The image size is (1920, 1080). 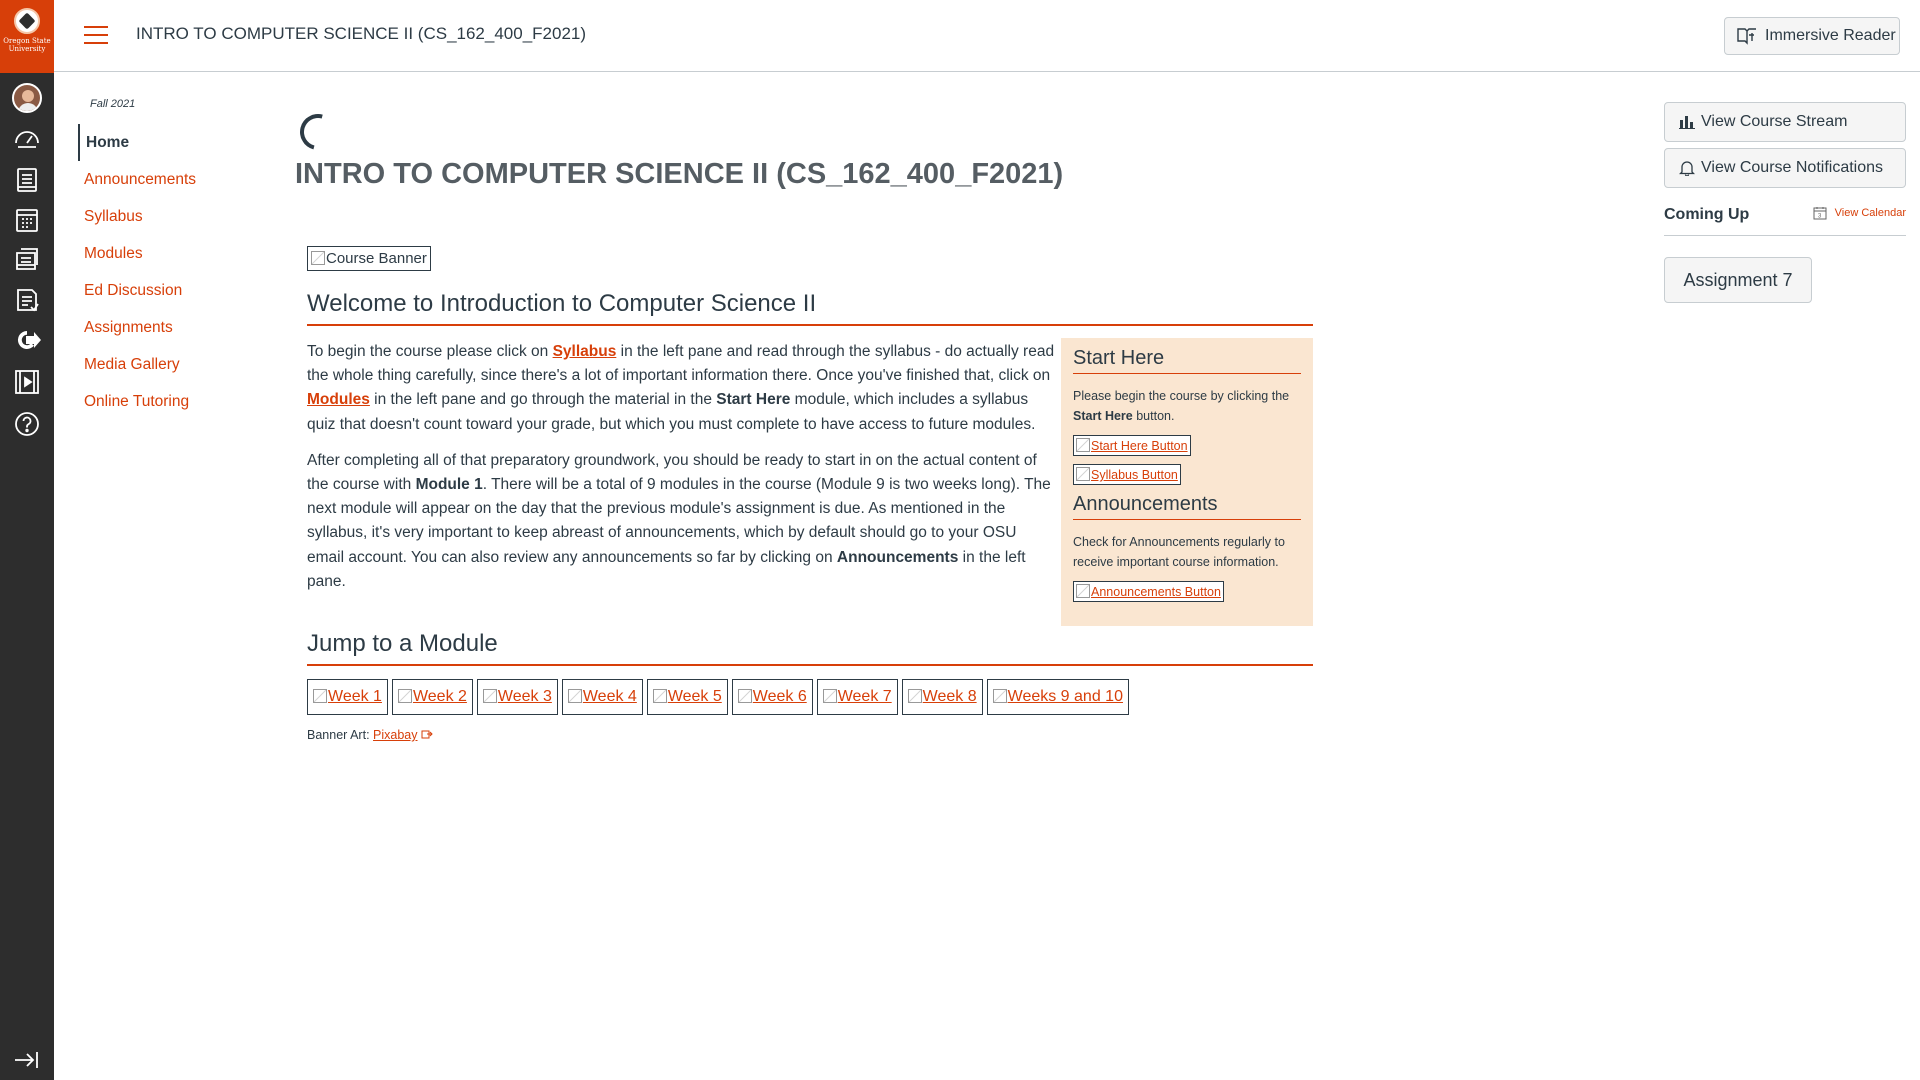 What do you see at coordinates (810, 648) in the screenshot?
I see `jump-to-module-heading: Jump to a Module` at bounding box center [810, 648].